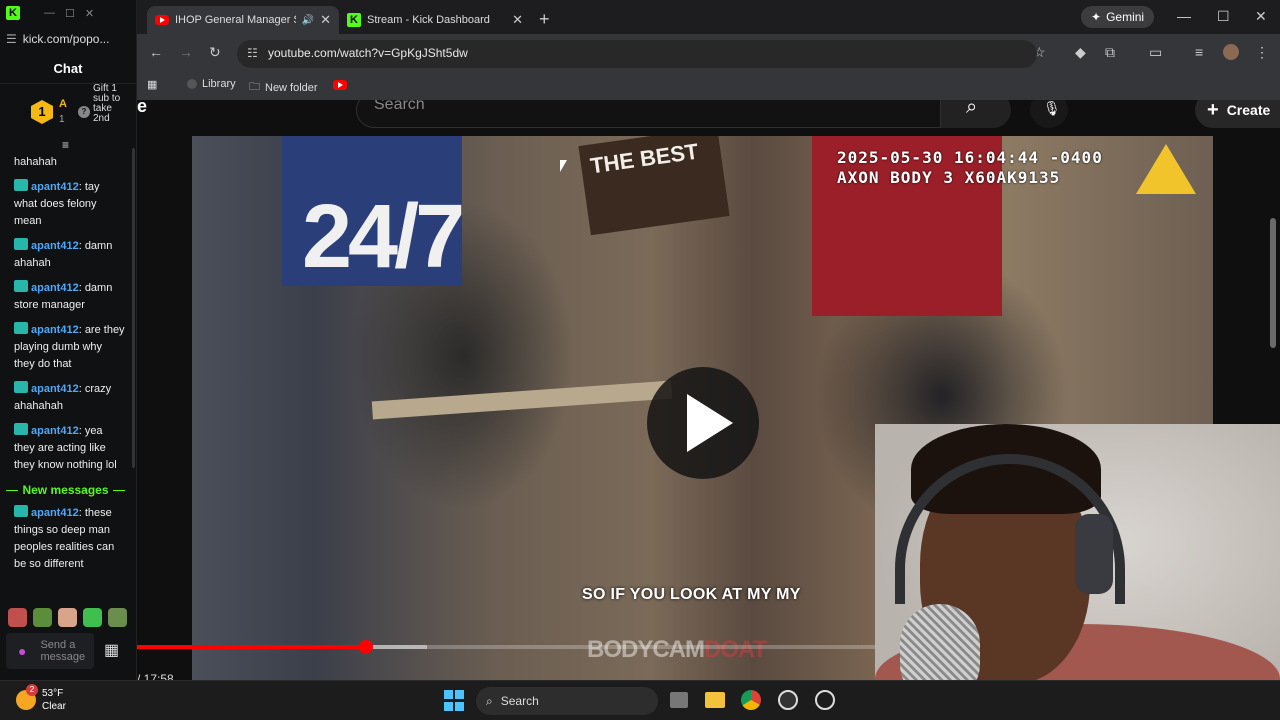 The height and width of the screenshot is (720, 1280). Describe the element at coordinates (252, 53) in the screenshot. I see `site-info-icon: ☷` at that location.